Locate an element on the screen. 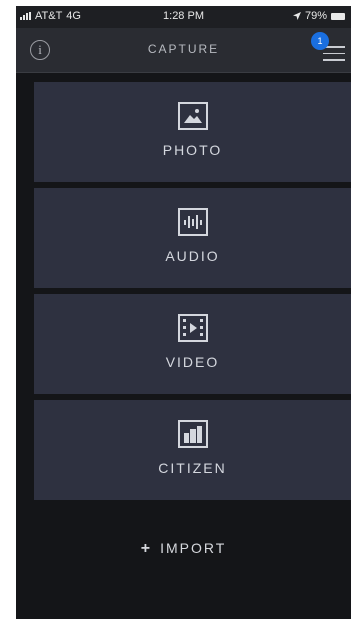 Image resolution: width=351 pixels, height=619 pixels. citizen-label: CITIZEN is located at coordinates (192, 468).